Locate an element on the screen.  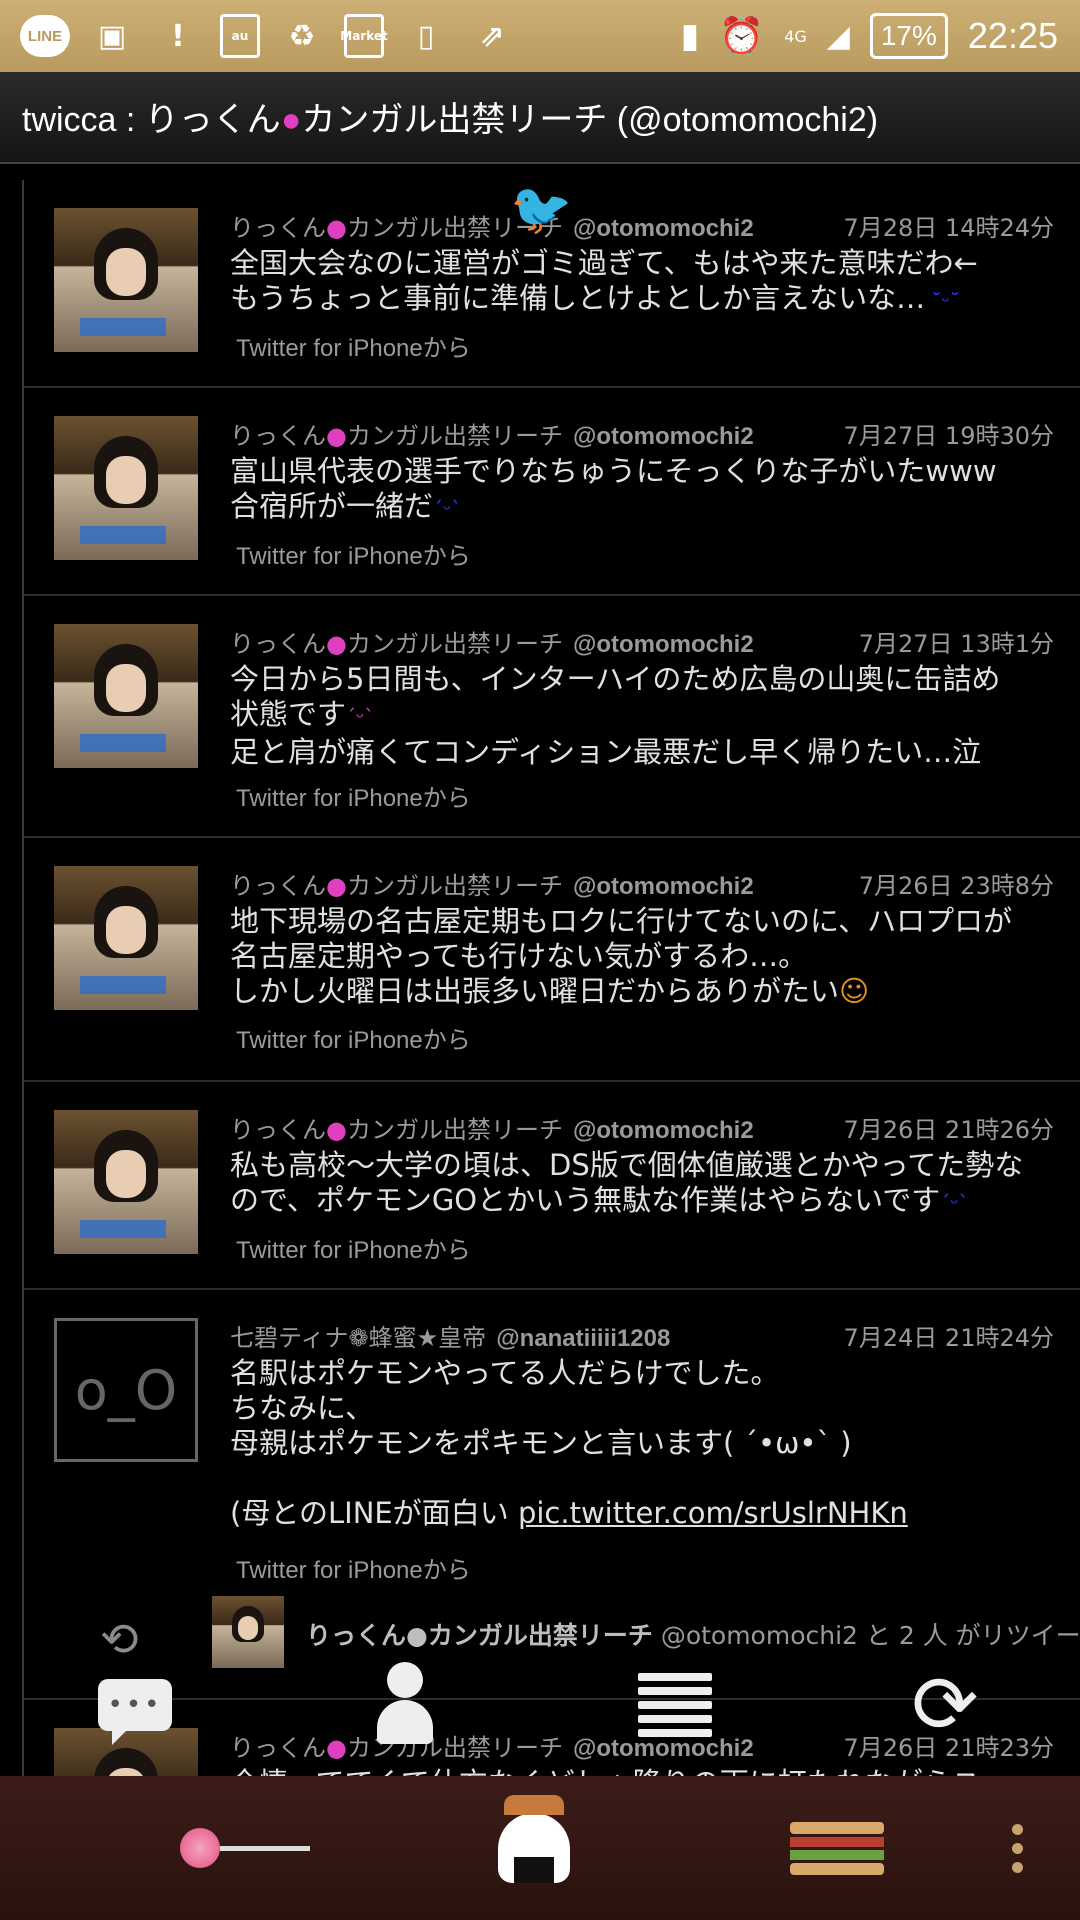
sandwich-icon is located at coordinates (837, 1848).